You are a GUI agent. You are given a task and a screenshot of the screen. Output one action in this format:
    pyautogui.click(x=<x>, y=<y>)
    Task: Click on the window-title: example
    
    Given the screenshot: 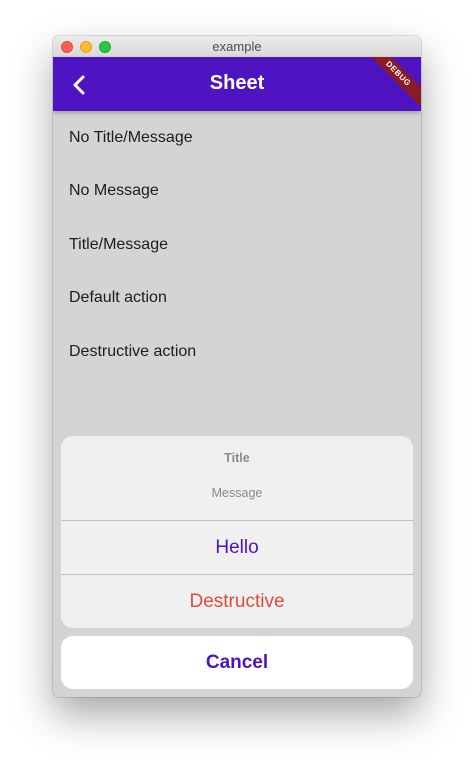 What is the action you would take?
    pyautogui.click(x=237, y=46)
    